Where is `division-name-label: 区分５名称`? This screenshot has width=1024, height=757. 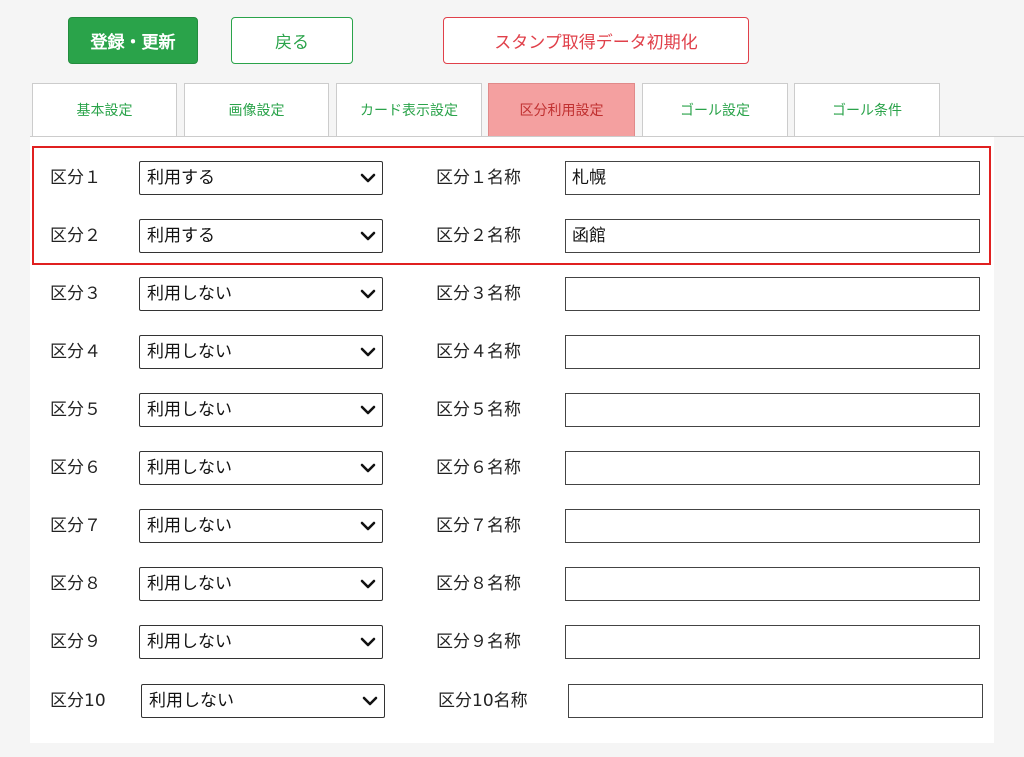 division-name-label: 区分５名称 is located at coordinates (478, 410).